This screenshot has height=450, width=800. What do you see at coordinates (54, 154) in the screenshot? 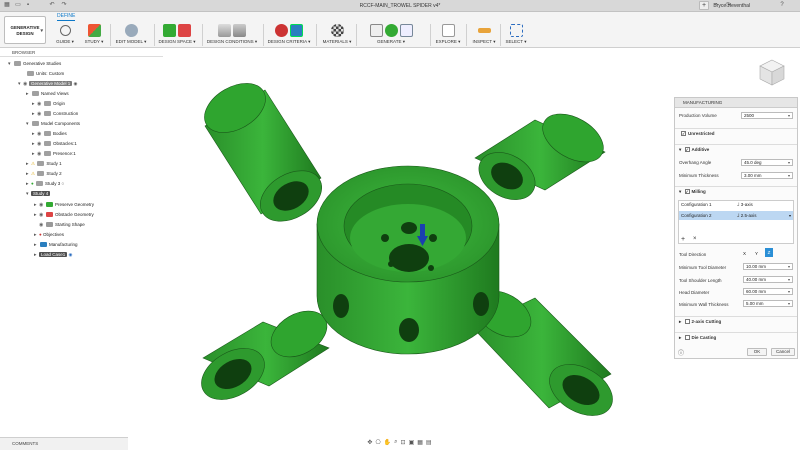
I see `tree-presence: ▸ ◉ Presence:1` at bounding box center [54, 154].